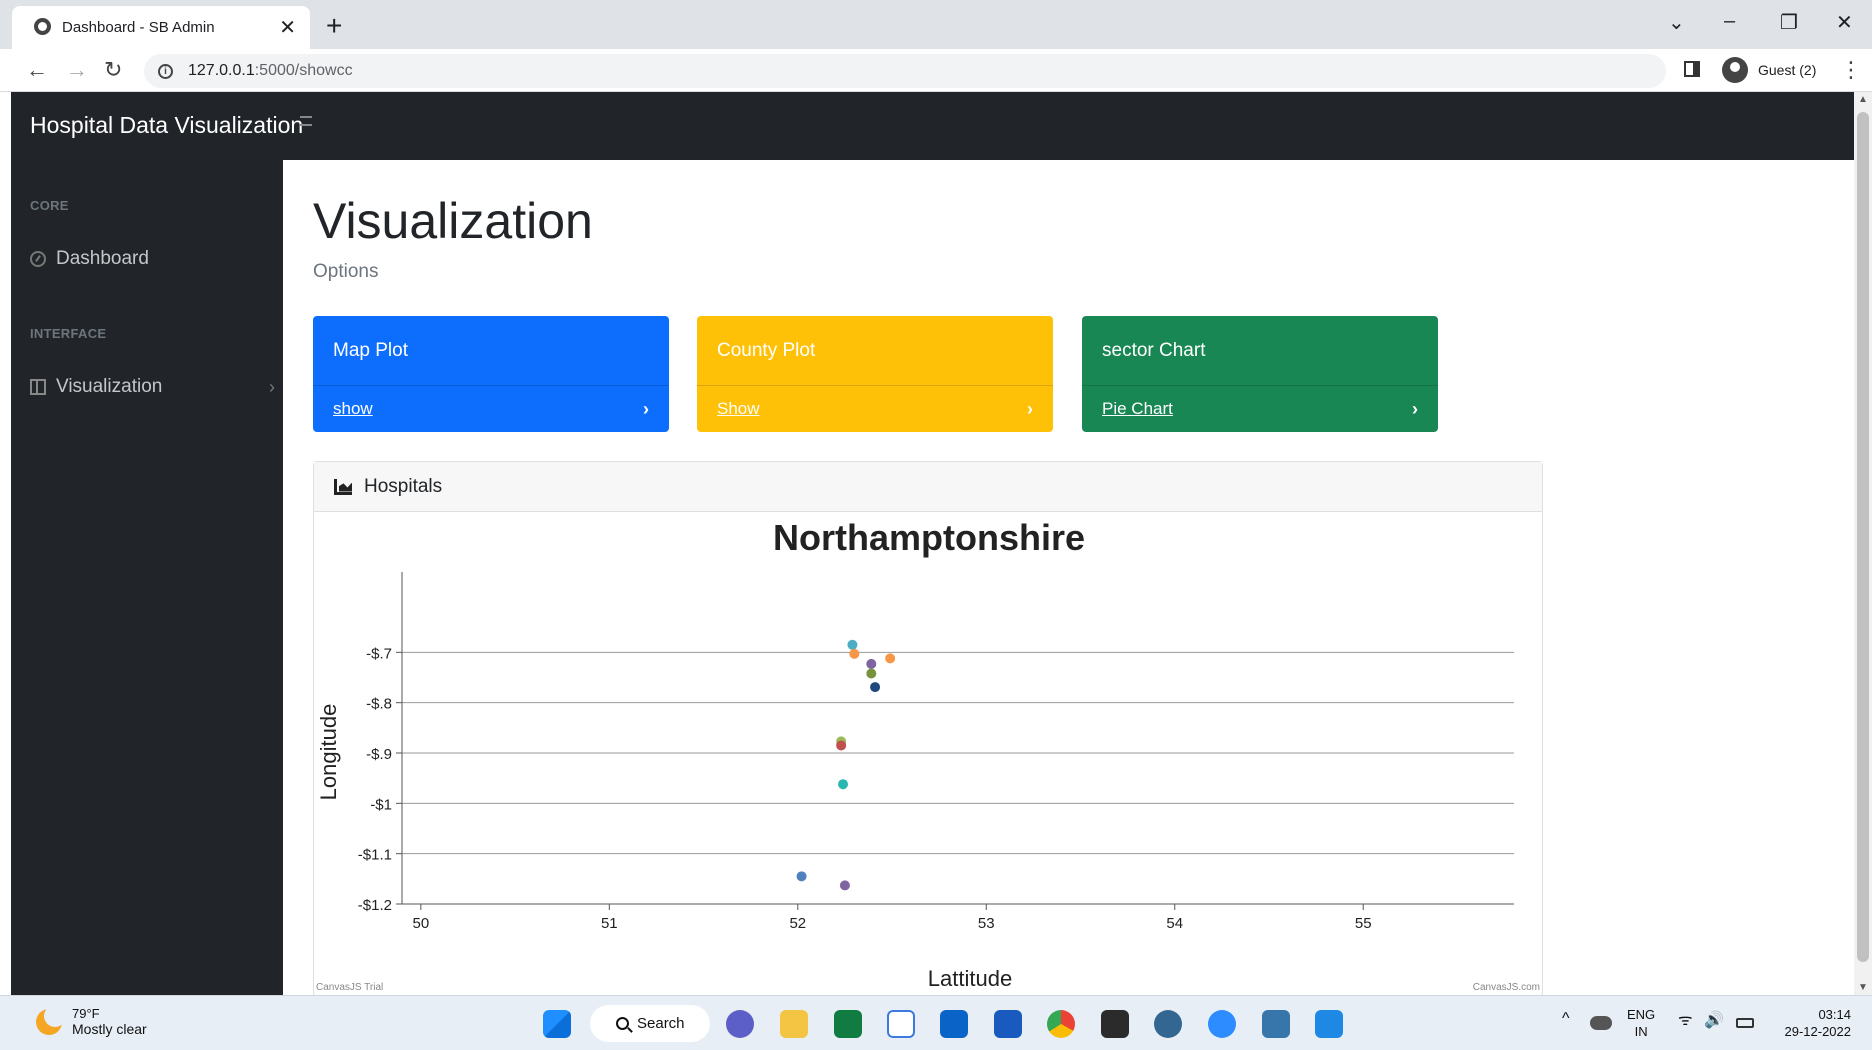 This screenshot has width=1872, height=1050. What do you see at coordinates (1506, 987) in the screenshot?
I see `canvasjs-link: CanvasJS.com` at bounding box center [1506, 987].